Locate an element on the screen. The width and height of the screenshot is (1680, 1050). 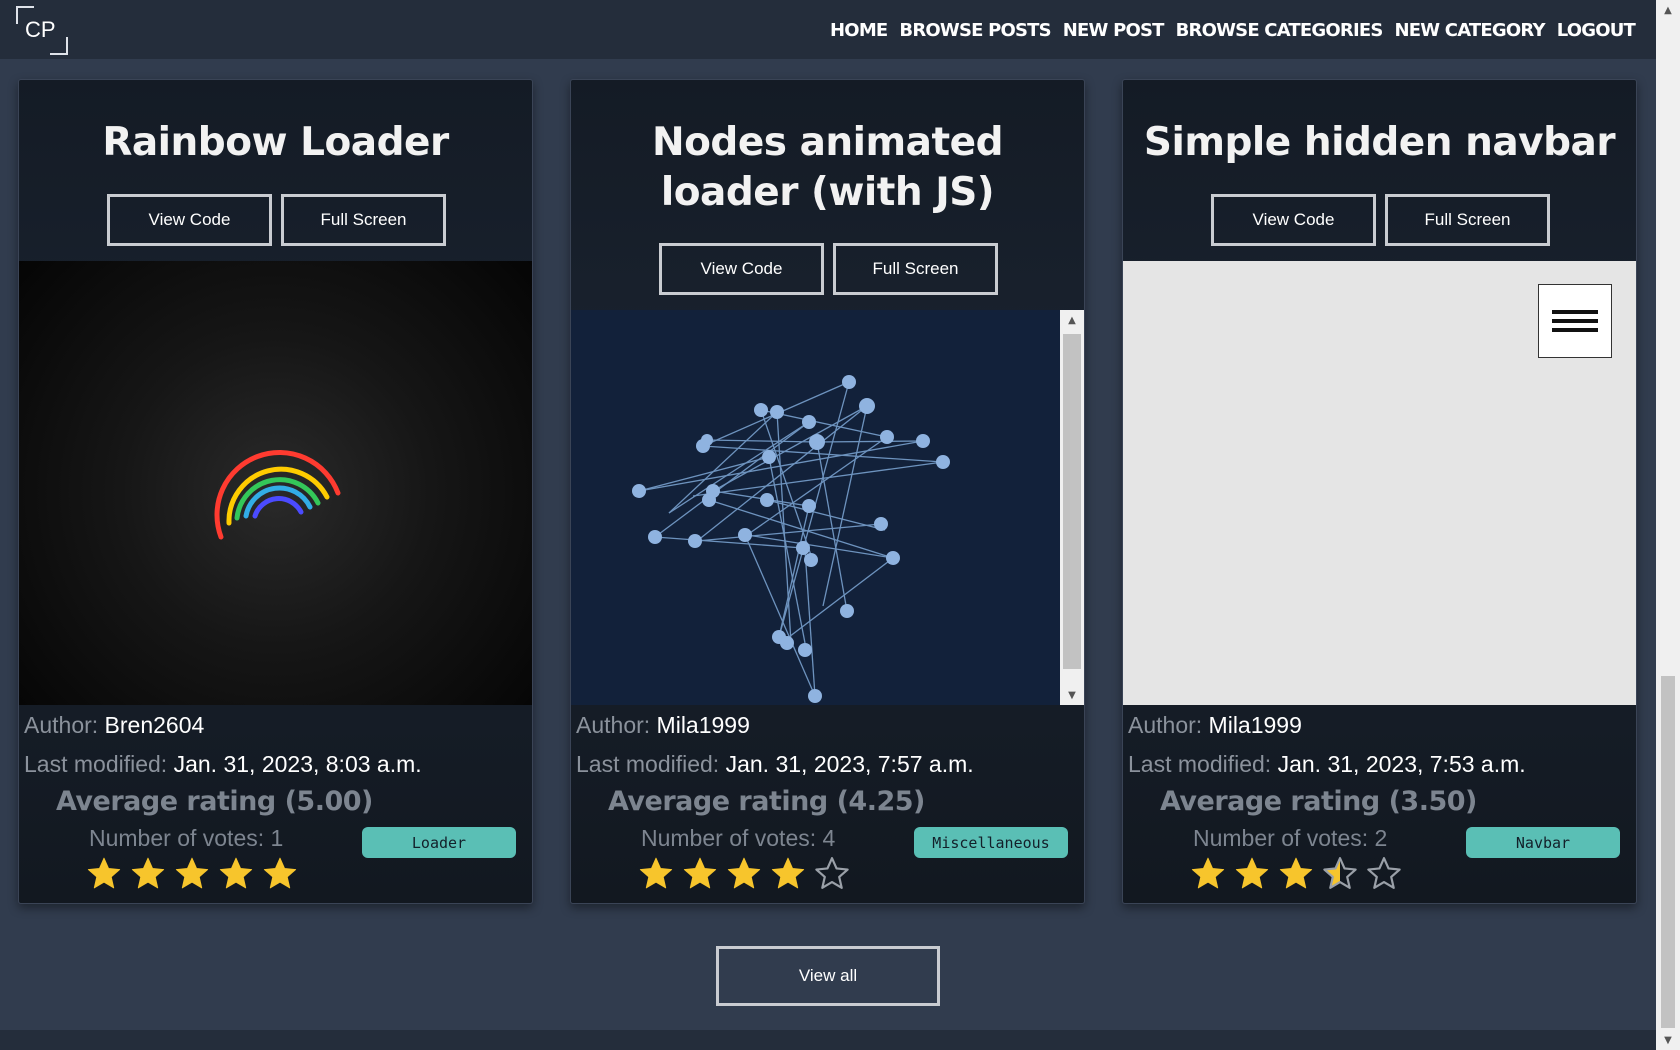
site-logo: CP is located at coordinates (42, 30).